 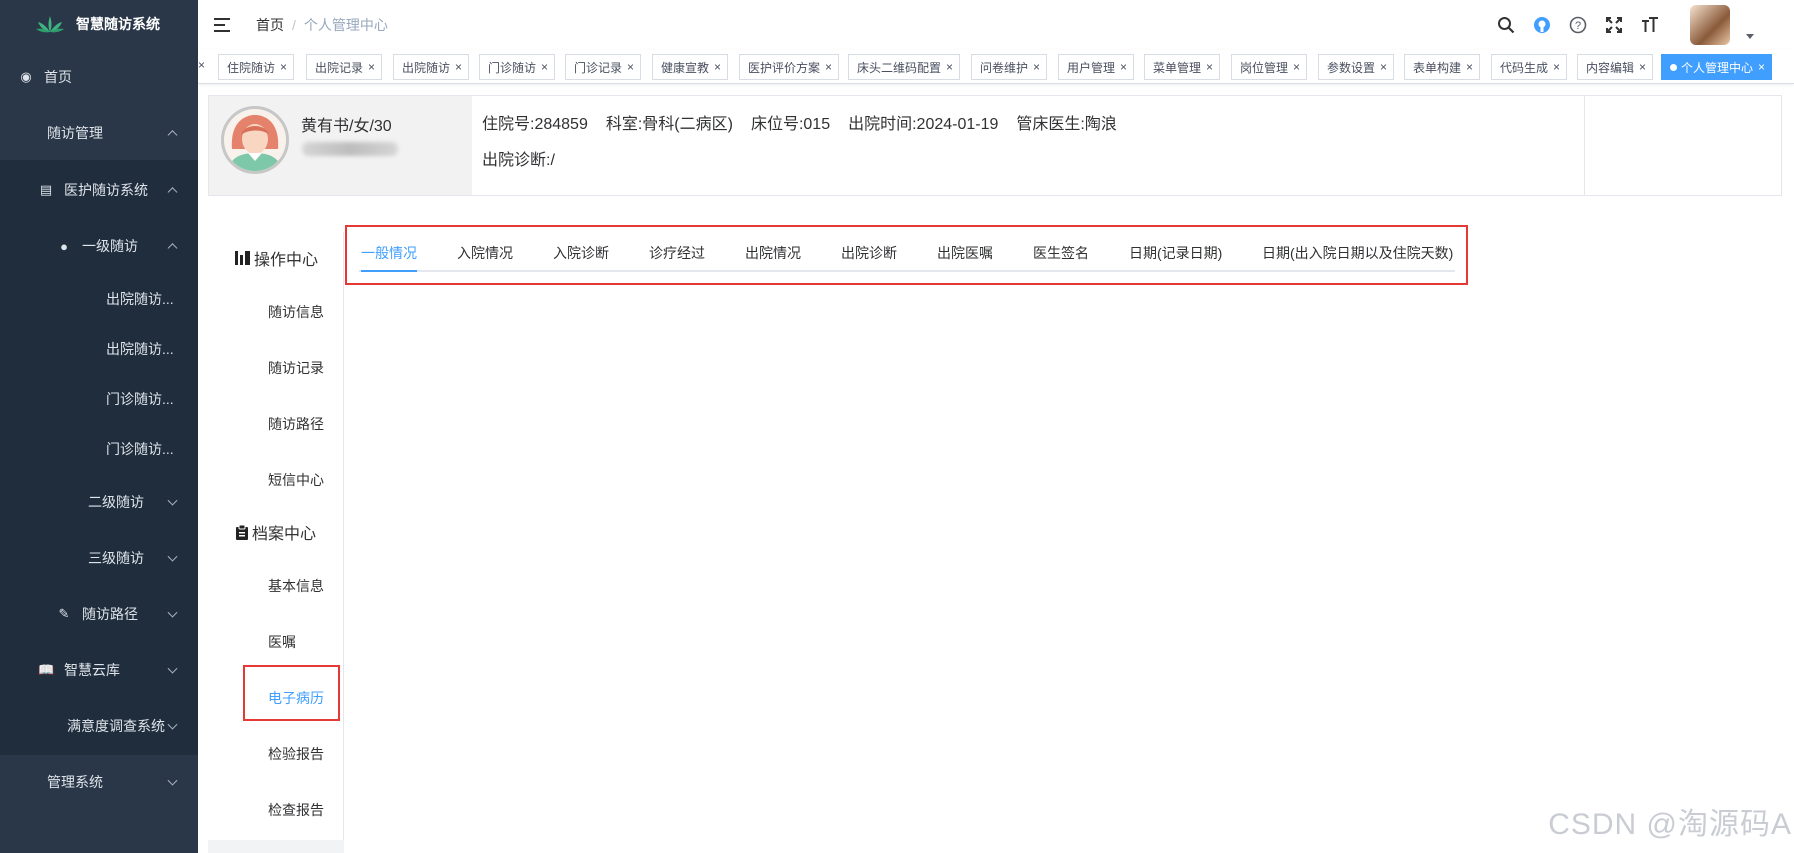 What do you see at coordinates (1717, 67) in the screenshot?
I see `tag-personal-center: 个人管理中心 ×` at bounding box center [1717, 67].